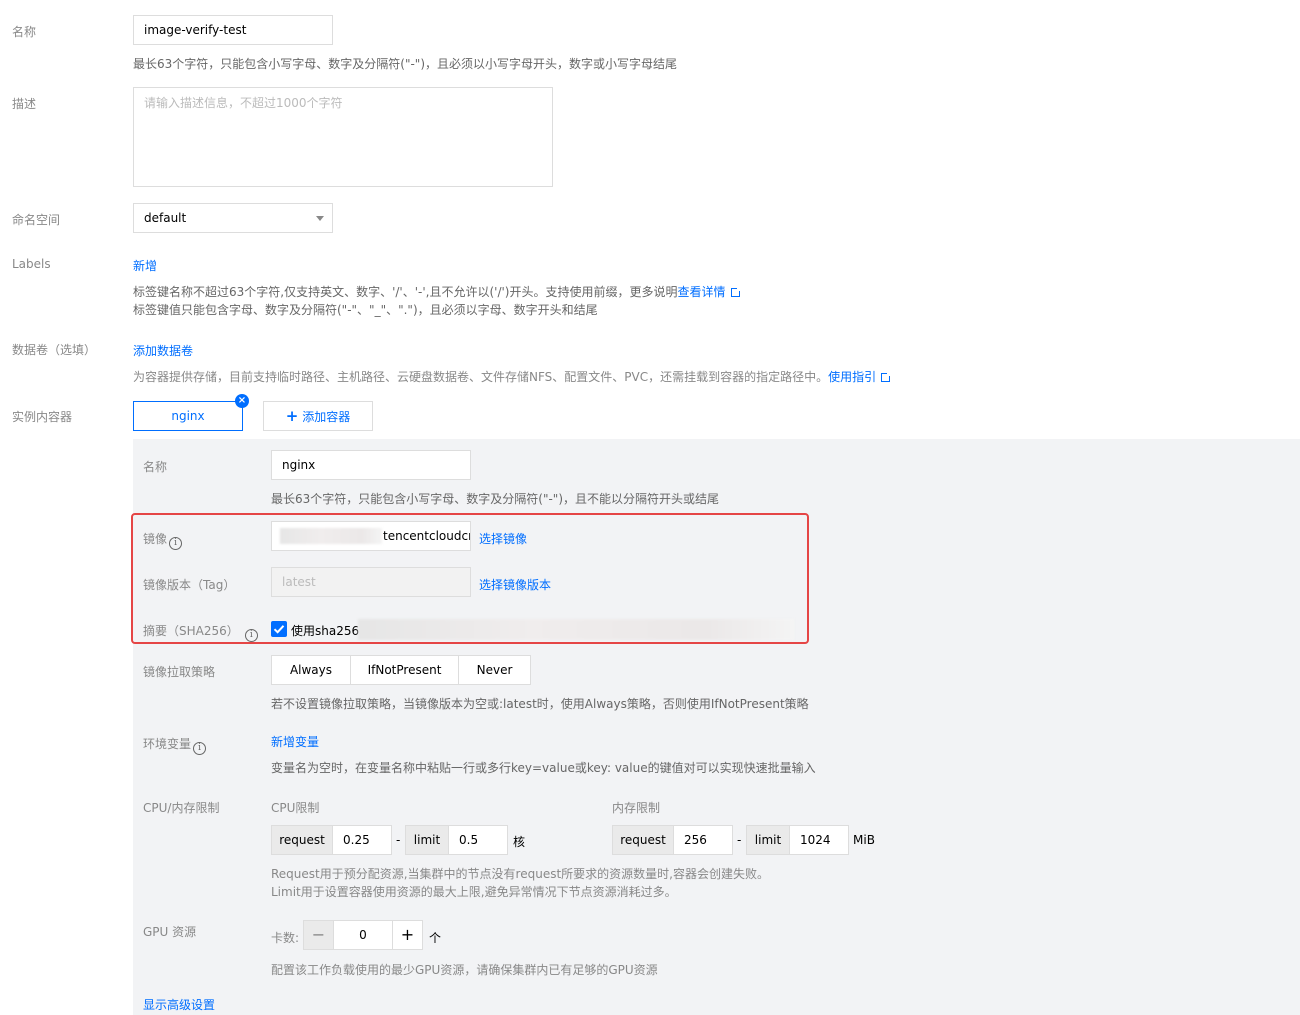  Describe the element at coordinates (819, 840) in the screenshot. I see `mem-limit-input: 1024` at that location.